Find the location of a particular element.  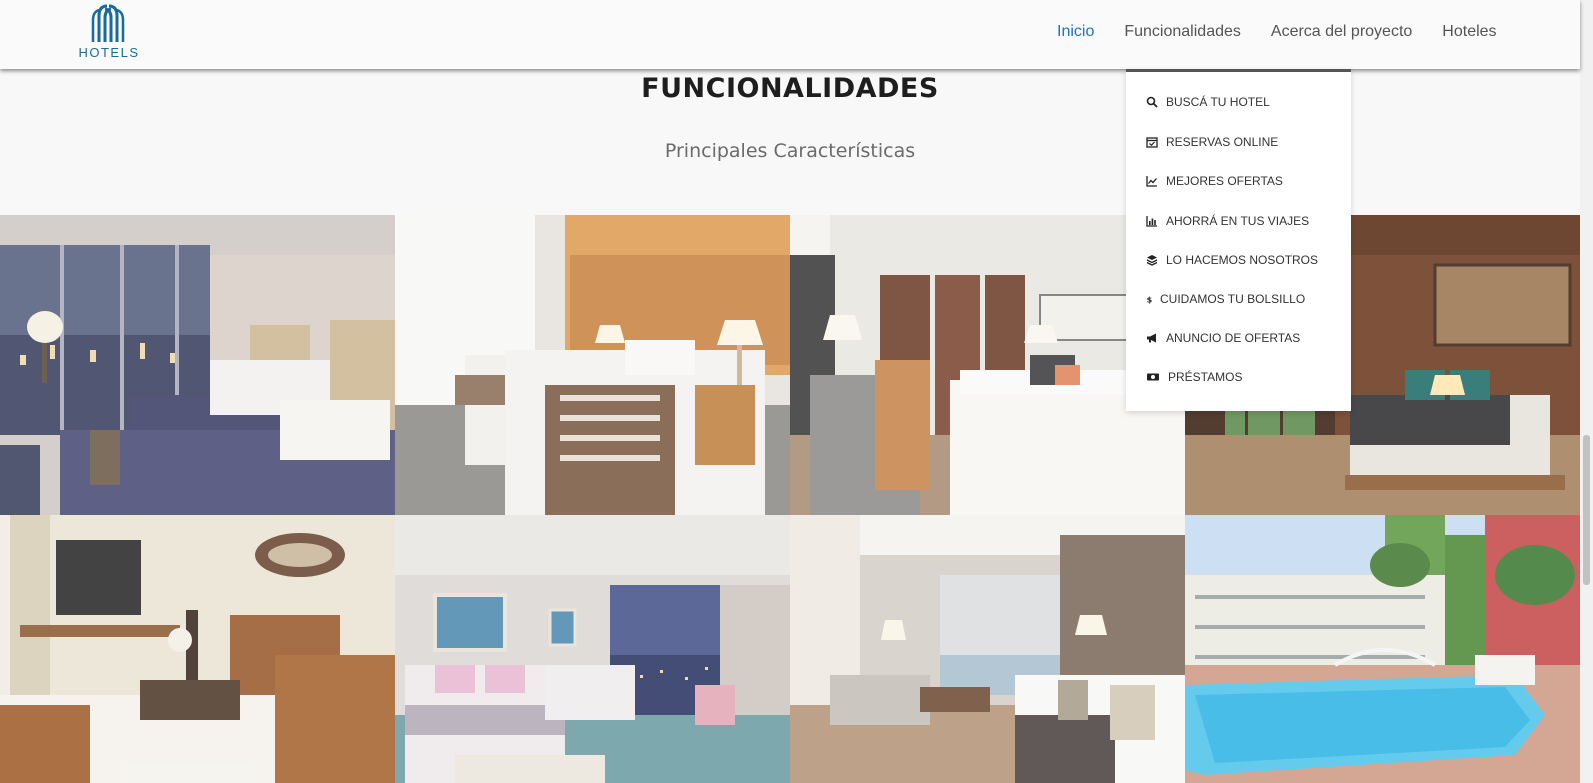

nav-funcionalidades: Funcionalidades is located at coordinates (1182, 32).